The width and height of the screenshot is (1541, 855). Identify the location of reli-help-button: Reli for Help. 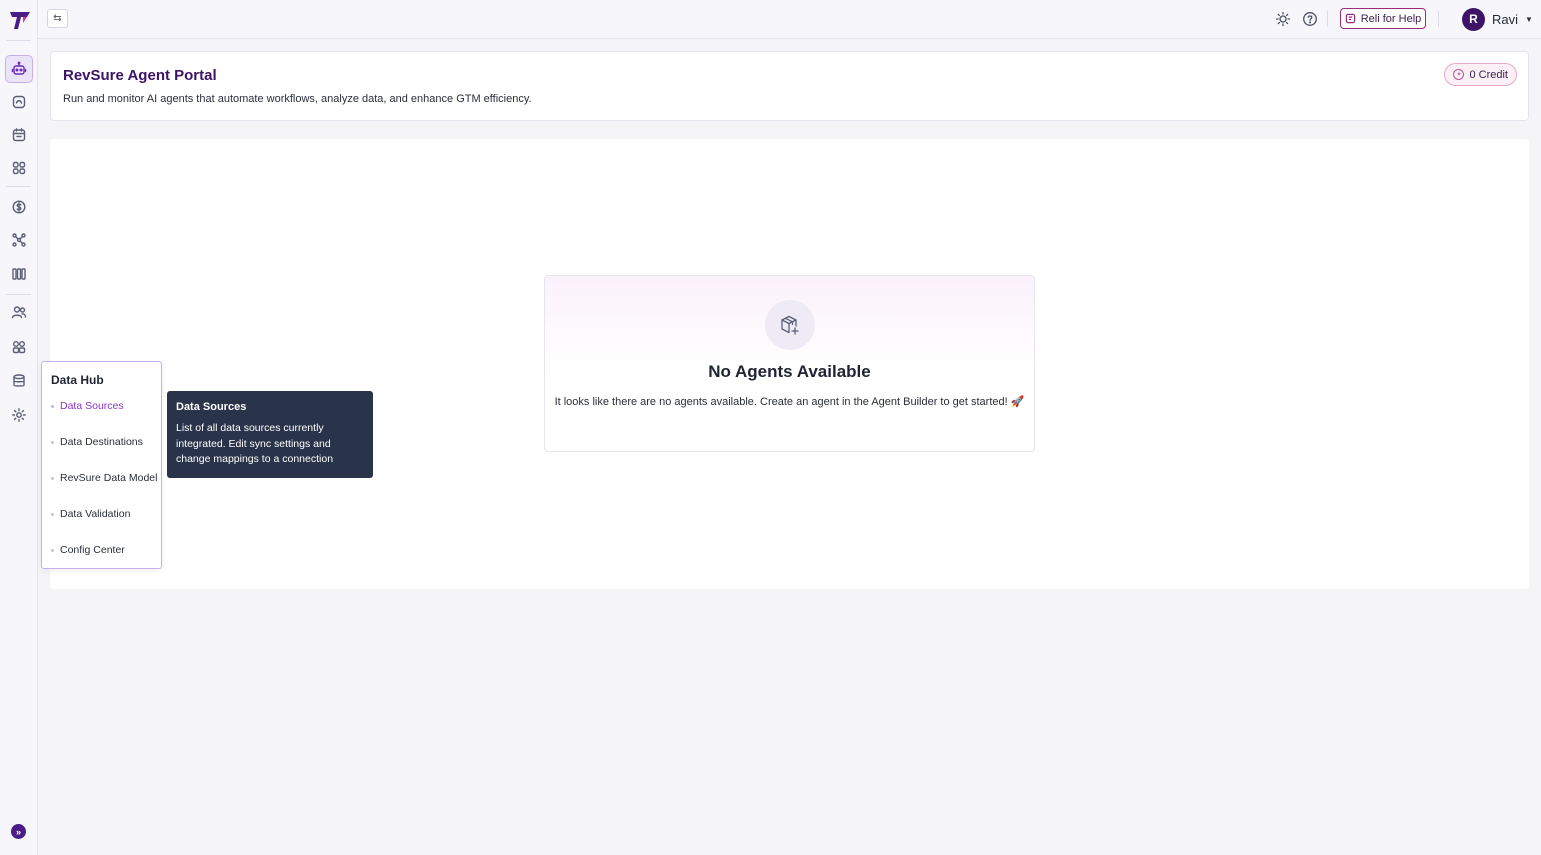
(1383, 18).